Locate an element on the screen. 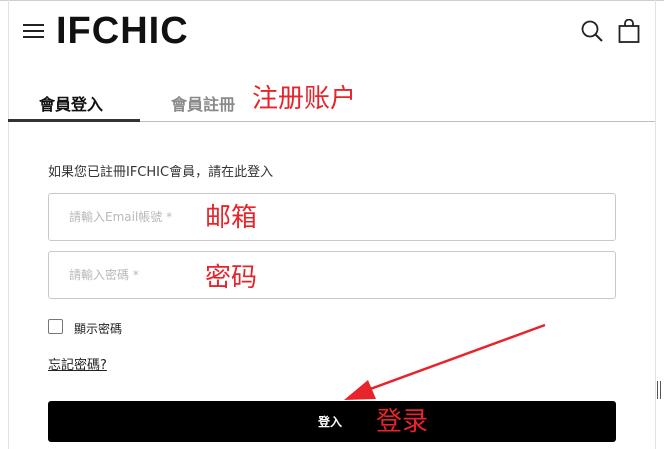 This screenshot has height=449, width=664. password-field is located at coordinates (332, 275).